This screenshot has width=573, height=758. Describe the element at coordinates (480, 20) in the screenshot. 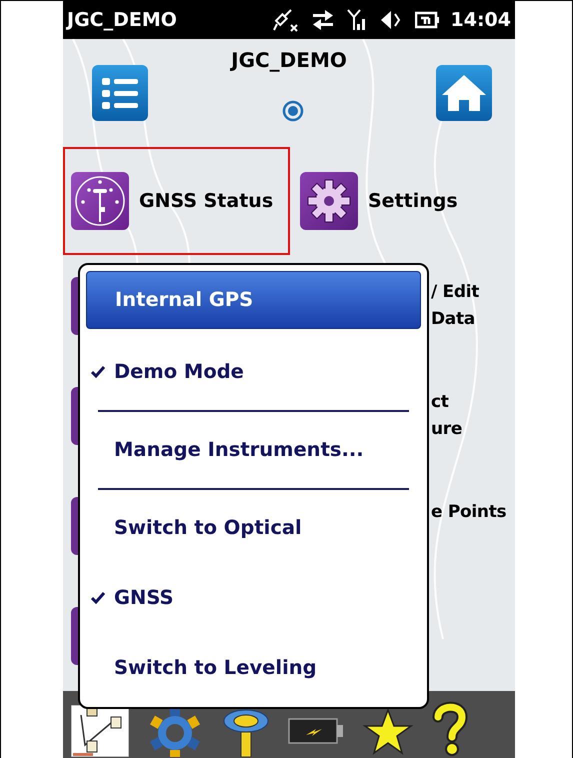

I see `clock-time: 14:04` at that location.